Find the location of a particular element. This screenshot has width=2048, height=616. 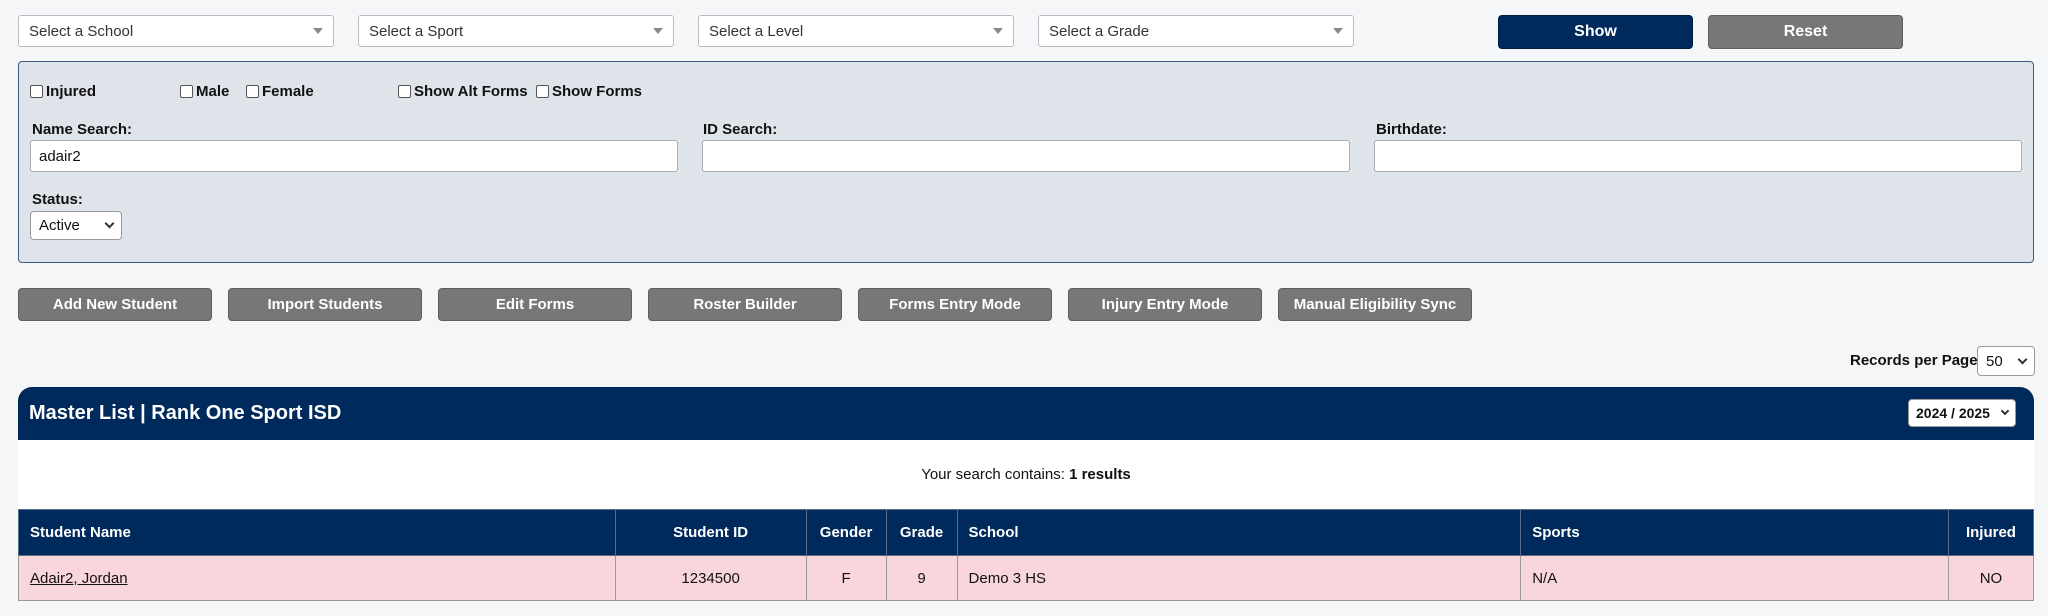

import-students-button: Import Students is located at coordinates (325, 304).